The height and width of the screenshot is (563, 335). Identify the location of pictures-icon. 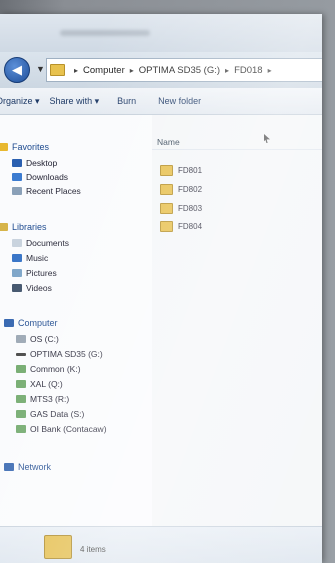
(17, 273).